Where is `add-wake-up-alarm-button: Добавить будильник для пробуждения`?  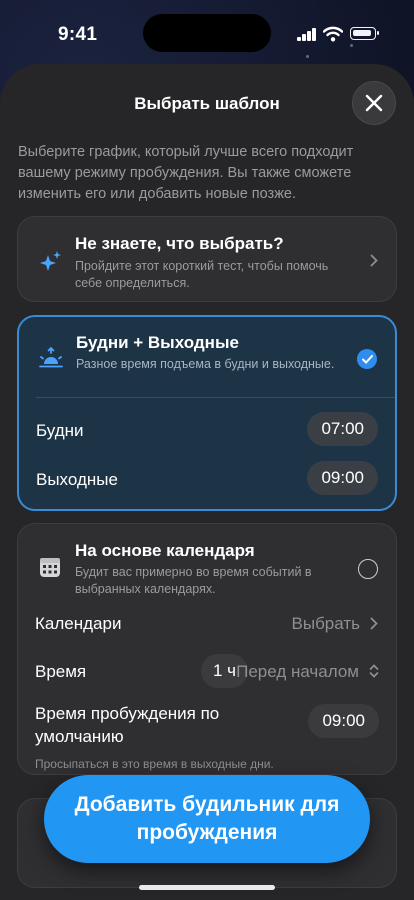 add-wake-up-alarm-button: Добавить будильник для пробуждения is located at coordinates (207, 819).